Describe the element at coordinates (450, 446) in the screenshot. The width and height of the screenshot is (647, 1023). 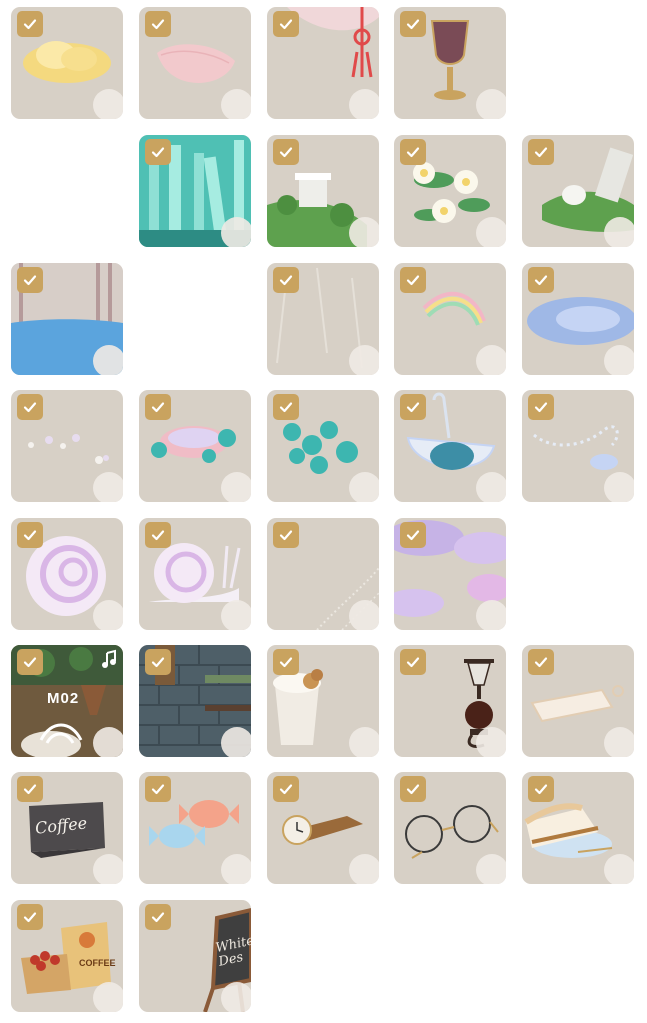
I see `item-umbrella` at that location.